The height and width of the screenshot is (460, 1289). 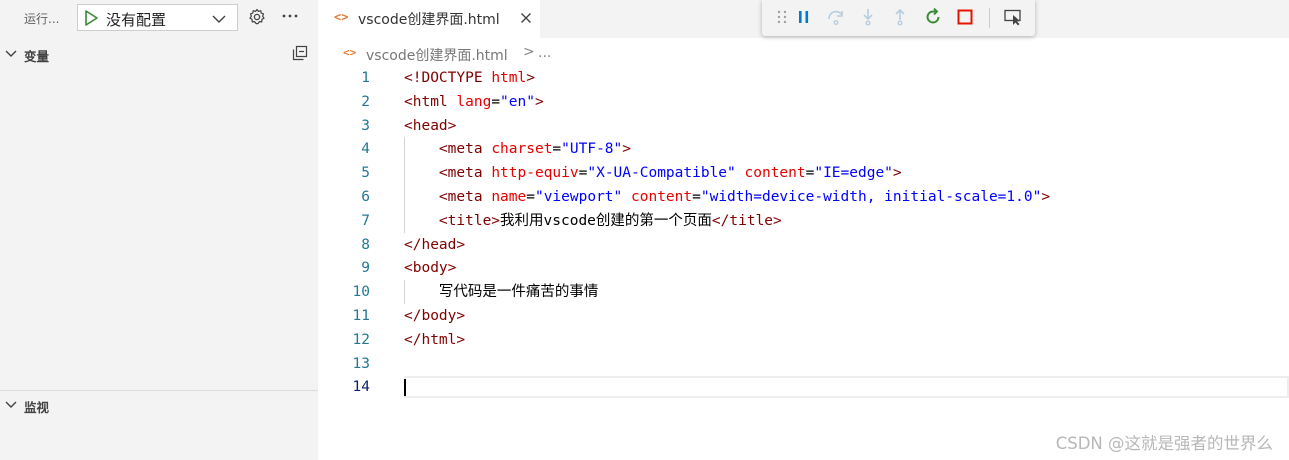 I want to click on debug-toolbar, so click(x=898, y=18).